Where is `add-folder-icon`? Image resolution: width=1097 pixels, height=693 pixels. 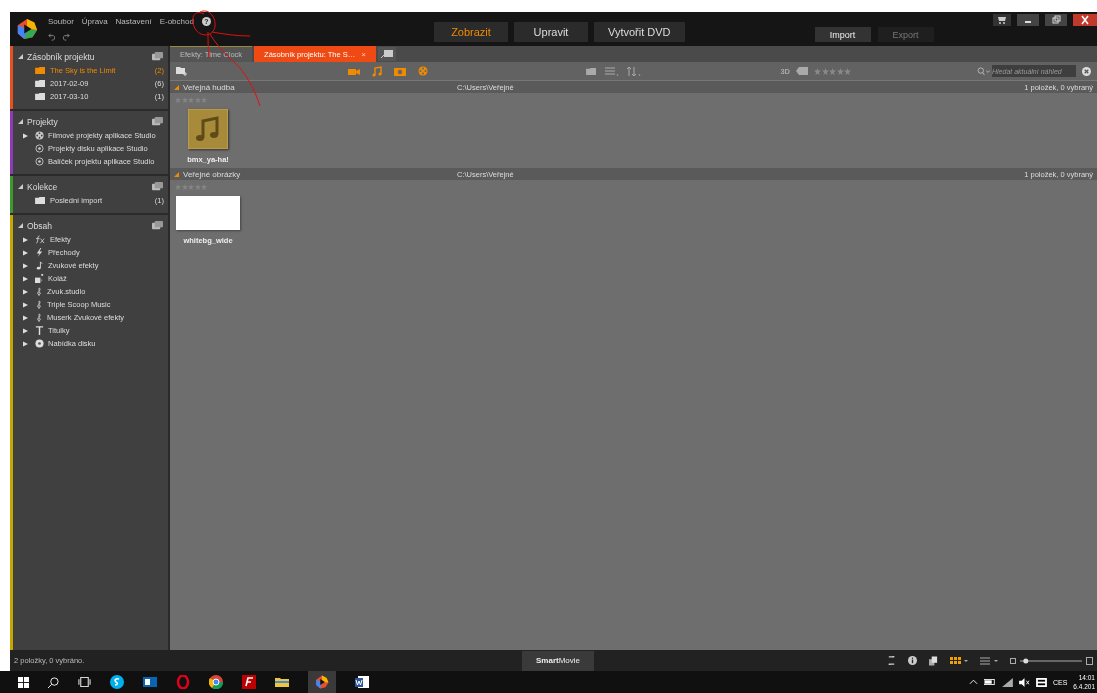
add-folder-icon is located at coordinates (182, 71).